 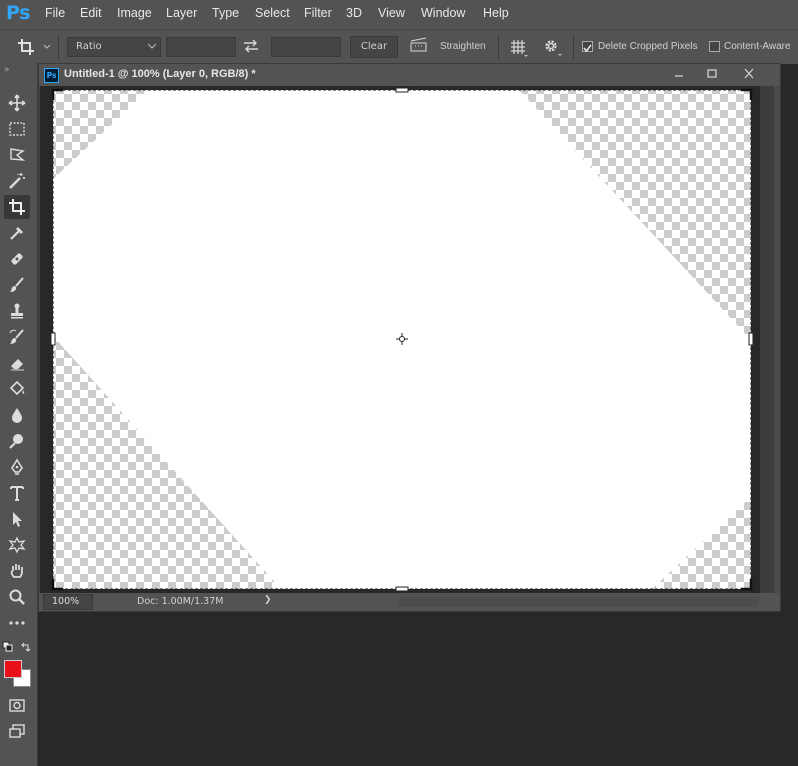 What do you see at coordinates (402, 589) in the screenshot?
I see `crop-handle-bottom` at bounding box center [402, 589].